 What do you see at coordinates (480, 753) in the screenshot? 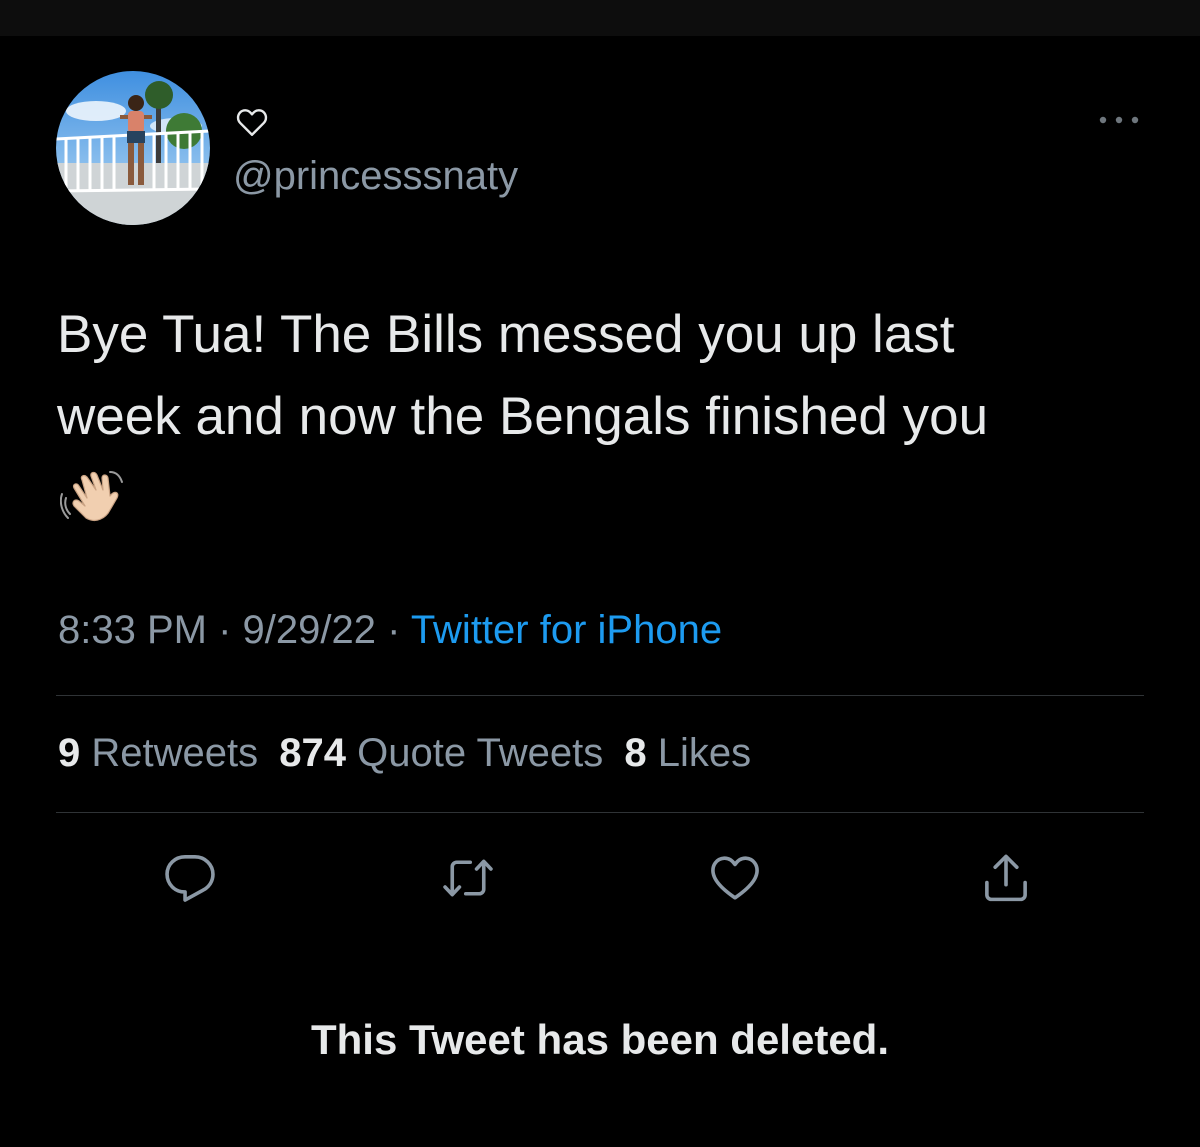
I see `quote-tweets-label: Quote Tweets` at bounding box center [480, 753].